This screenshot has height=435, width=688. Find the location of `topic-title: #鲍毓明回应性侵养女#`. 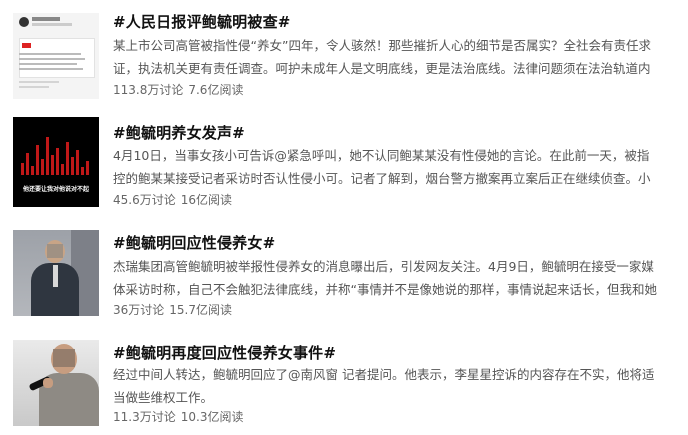

topic-title: #鲍毓明回应性侵养女# is located at coordinates (194, 242).